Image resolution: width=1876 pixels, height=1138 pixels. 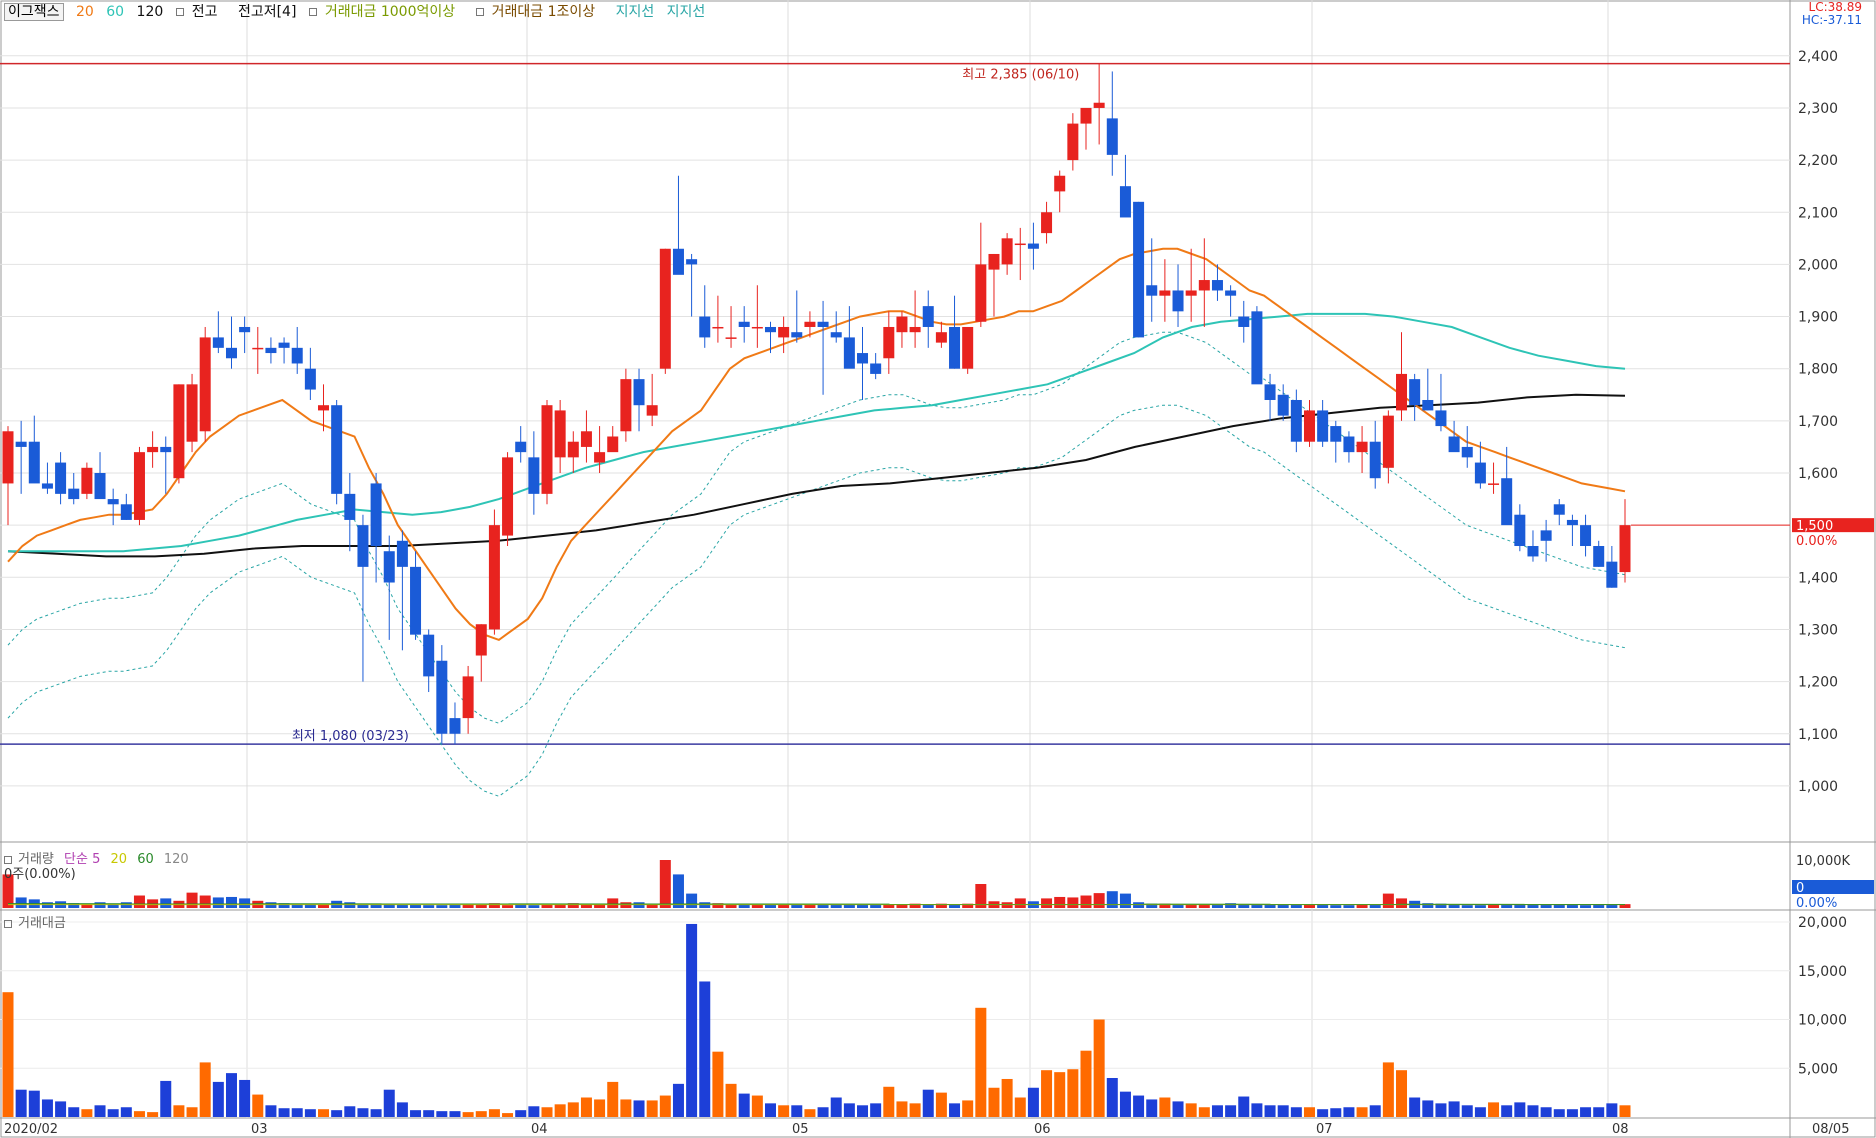 I want to click on prev-high-low-legend: 전고저[4], so click(x=267, y=12).